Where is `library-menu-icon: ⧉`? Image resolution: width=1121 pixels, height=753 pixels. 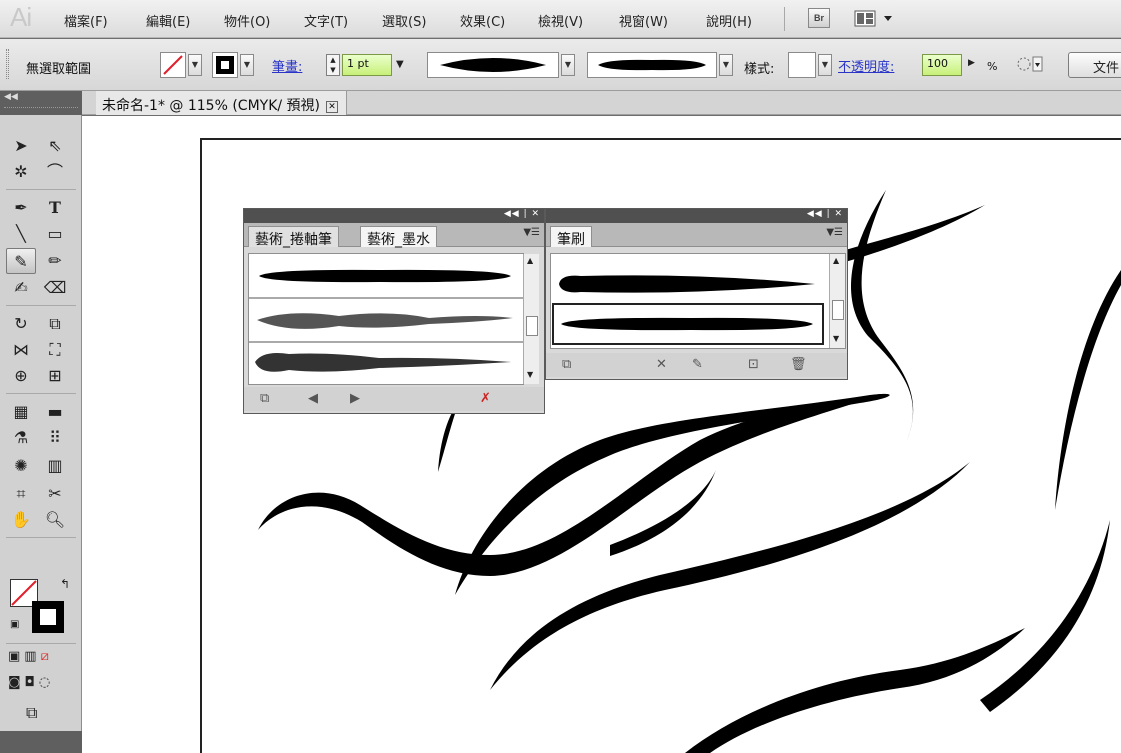
library-menu-icon: ⧉ is located at coordinates (264, 398).